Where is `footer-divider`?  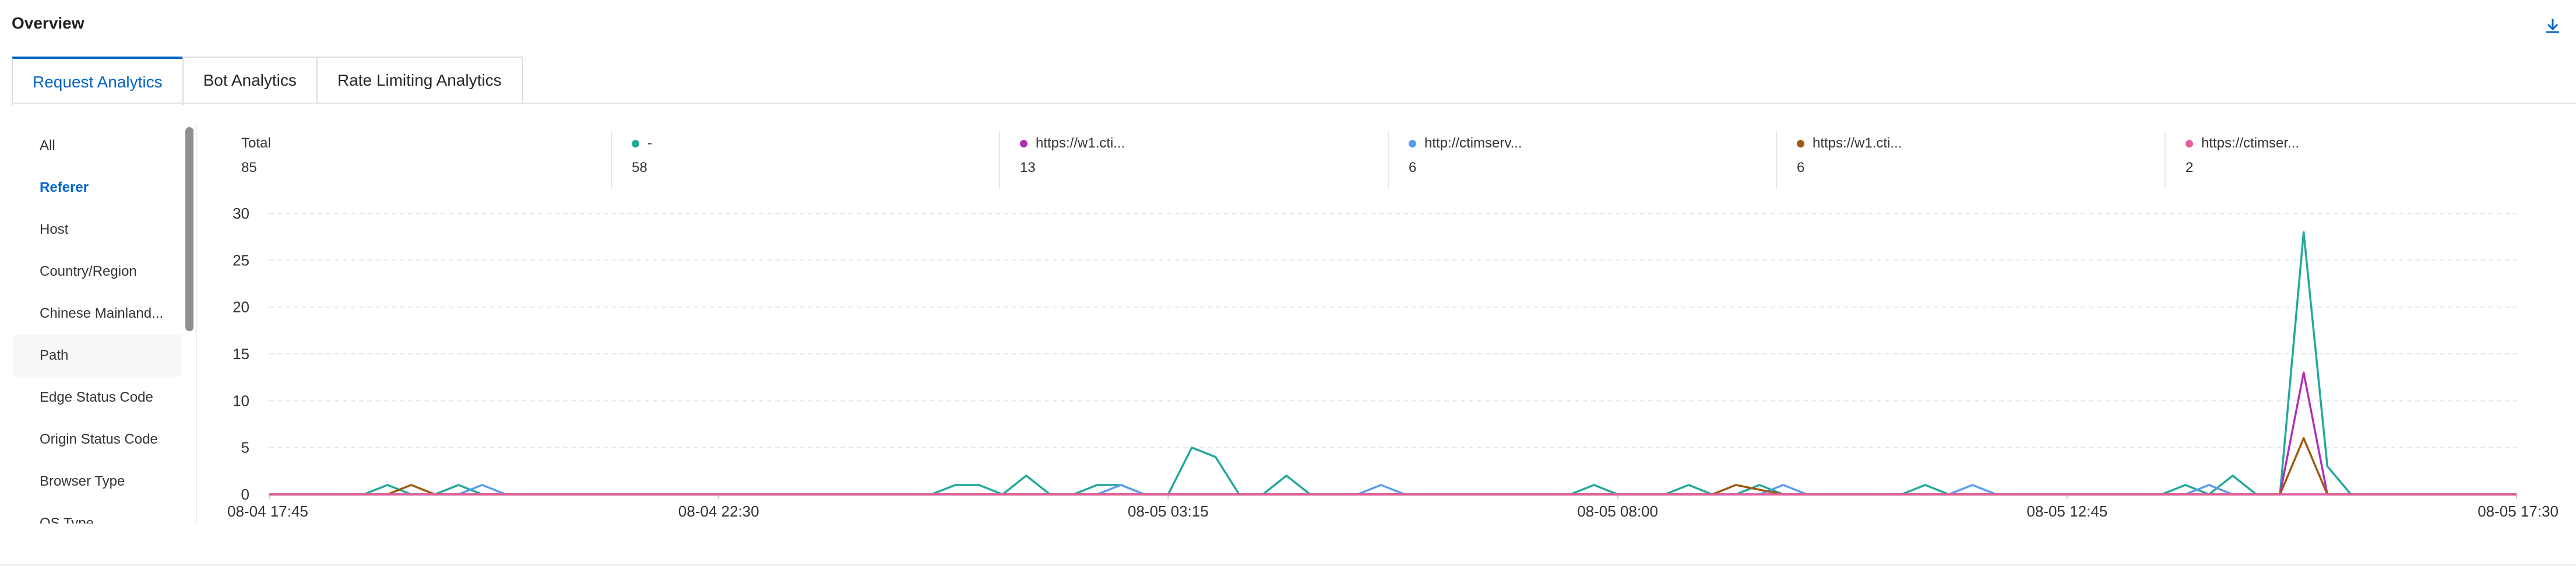
footer-divider is located at coordinates (1288, 565).